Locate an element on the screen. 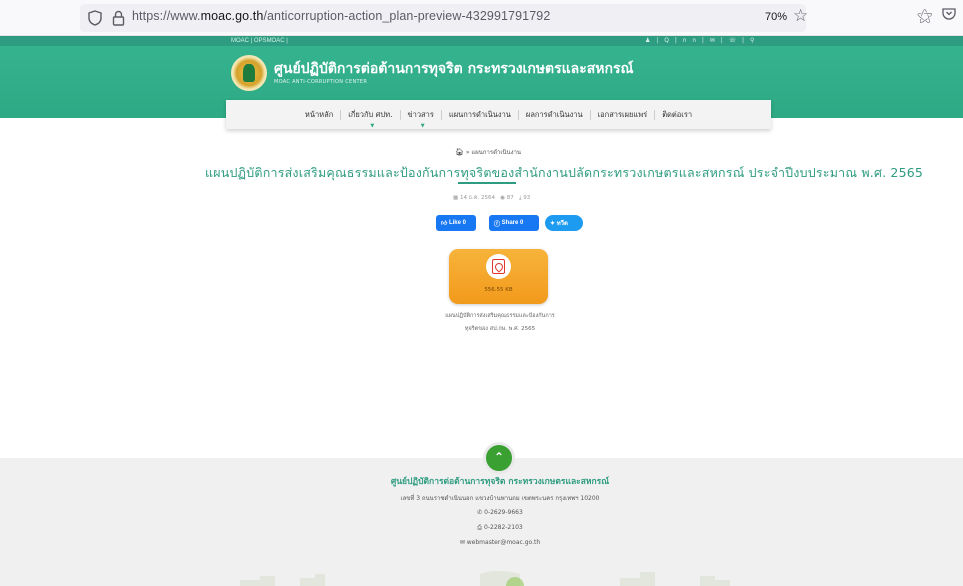  pocket-icon is located at coordinates (949, 14).